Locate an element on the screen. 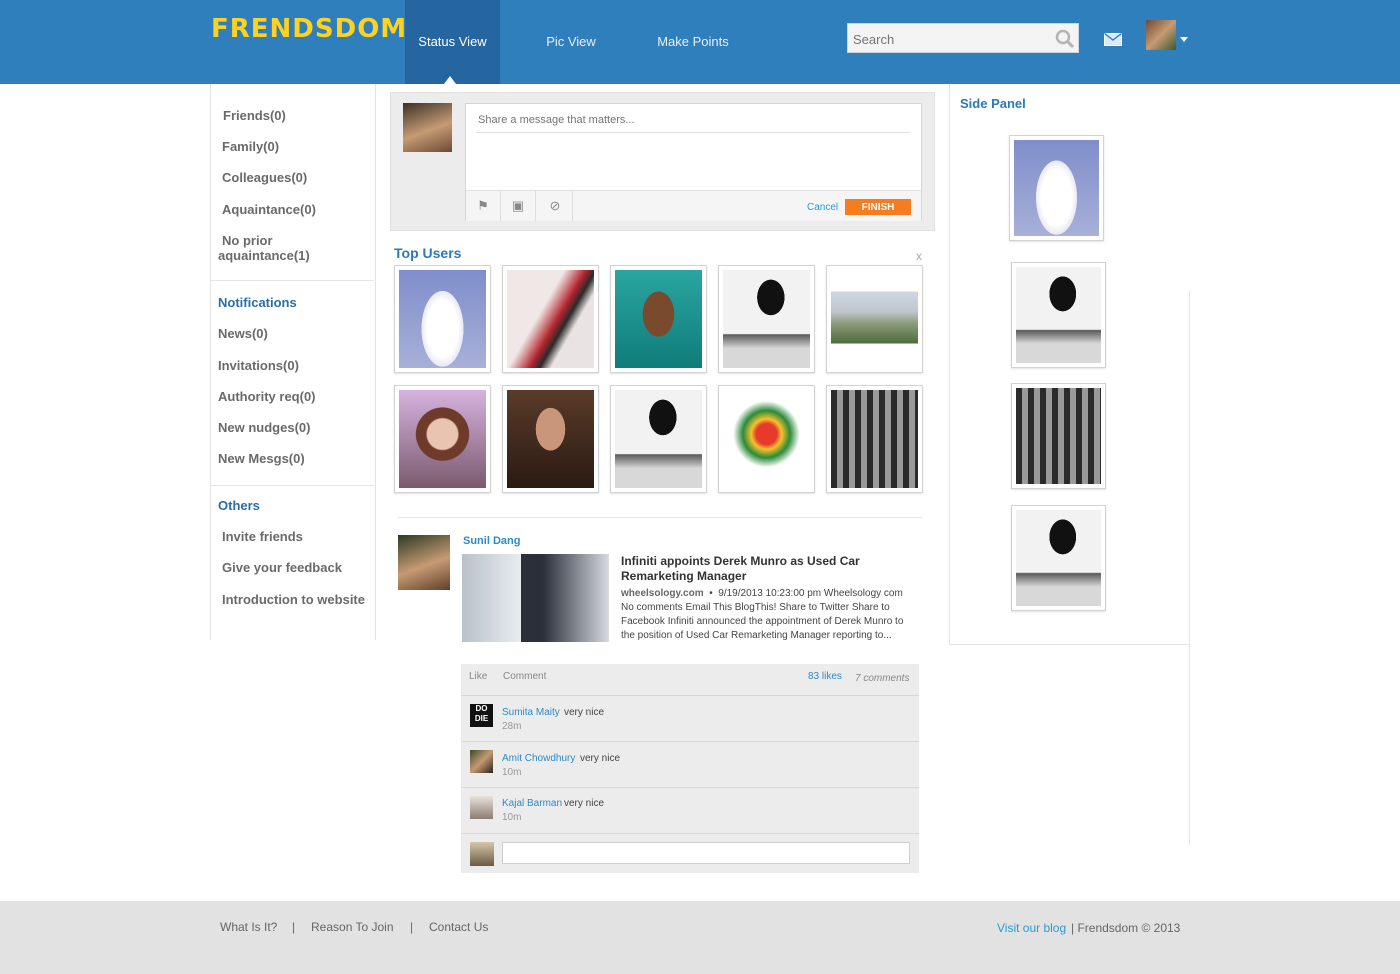 This screenshot has height=974, width=1400. search-box is located at coordinates (963, 38).